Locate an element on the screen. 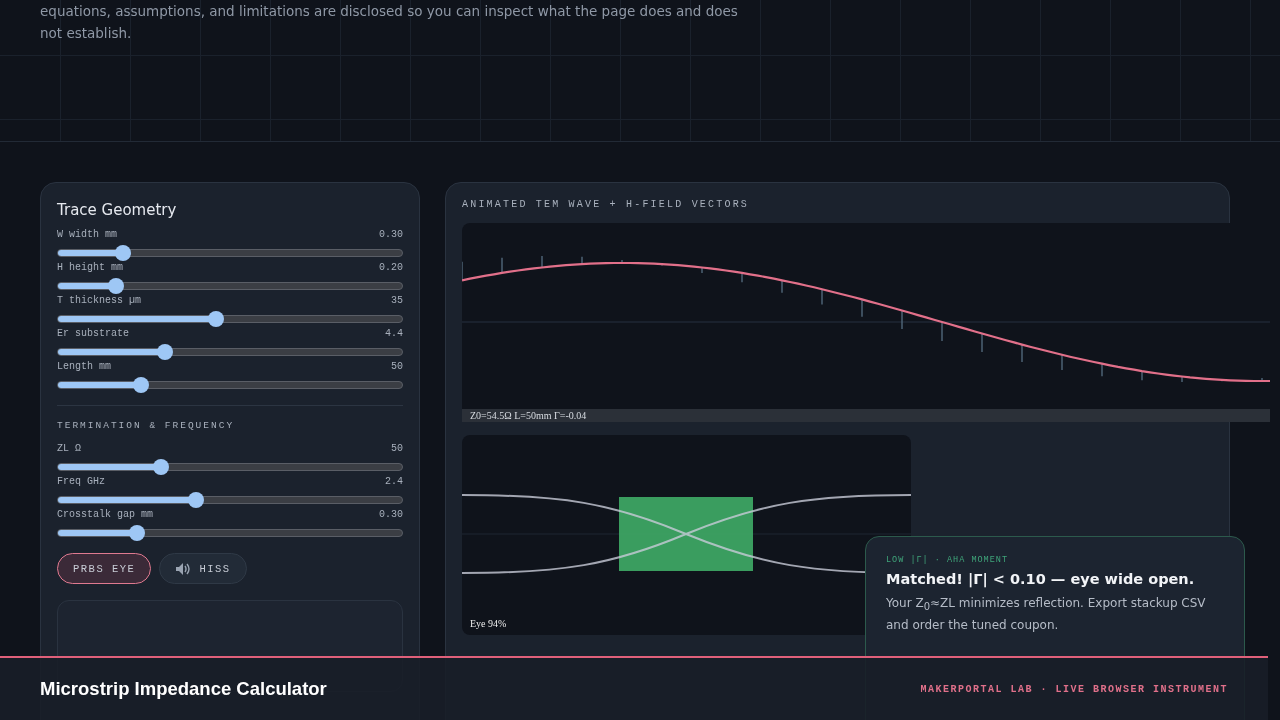 The width and height of the screenshot is (1280, 720). slider-value: 0.20 is located at coordinates (391, 267).